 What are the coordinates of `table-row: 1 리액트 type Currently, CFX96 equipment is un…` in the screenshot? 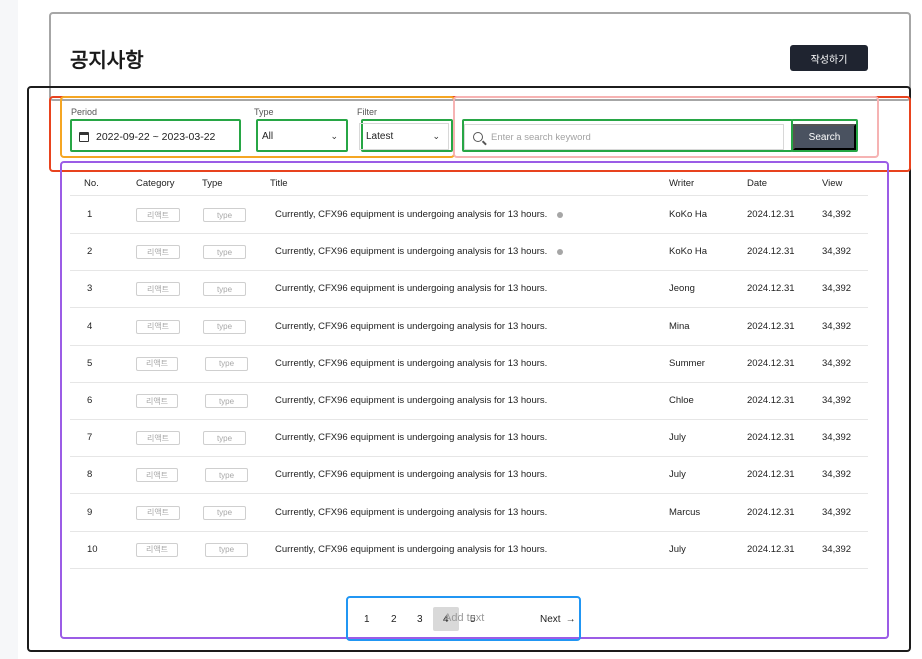 It's located at (469, 214).